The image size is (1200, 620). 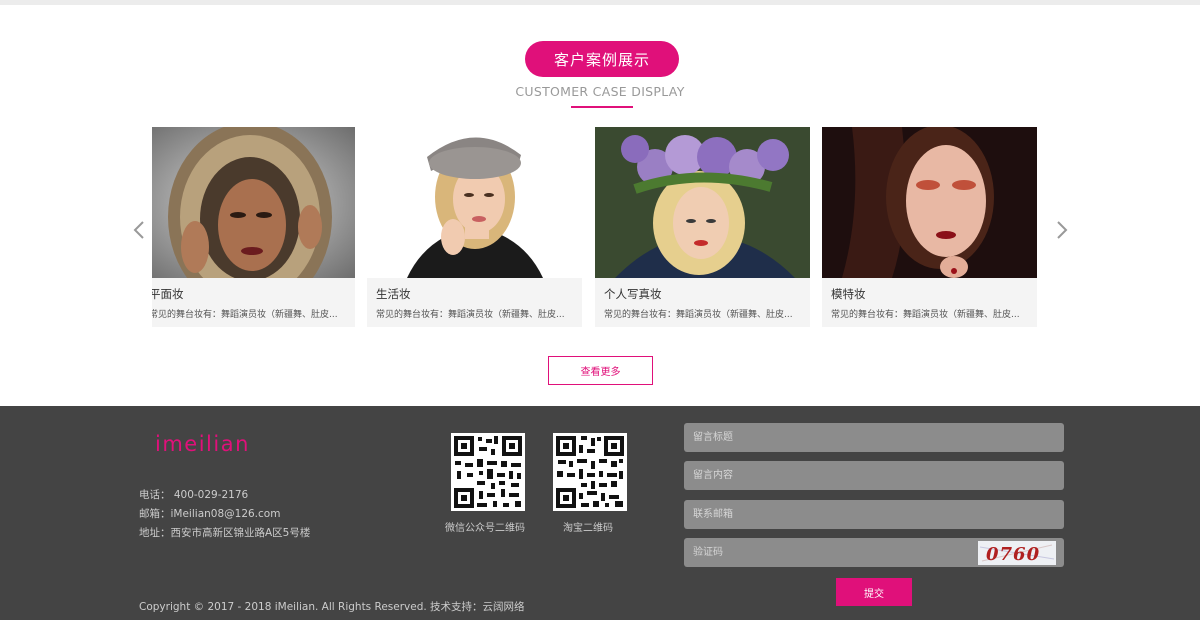 I want to click on view-more-button: 查看更多, so click(x=600, y=370).